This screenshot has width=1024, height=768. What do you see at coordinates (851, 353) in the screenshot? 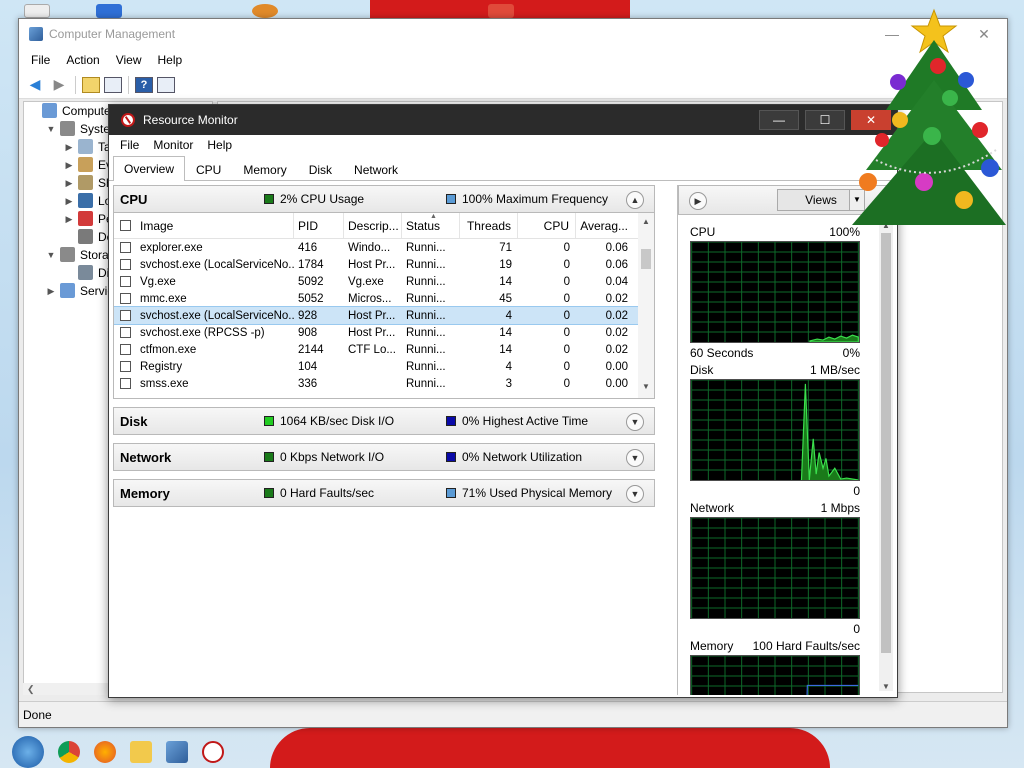
I see `cpu-graph-min: 0%` at bounding box center [851, 353].